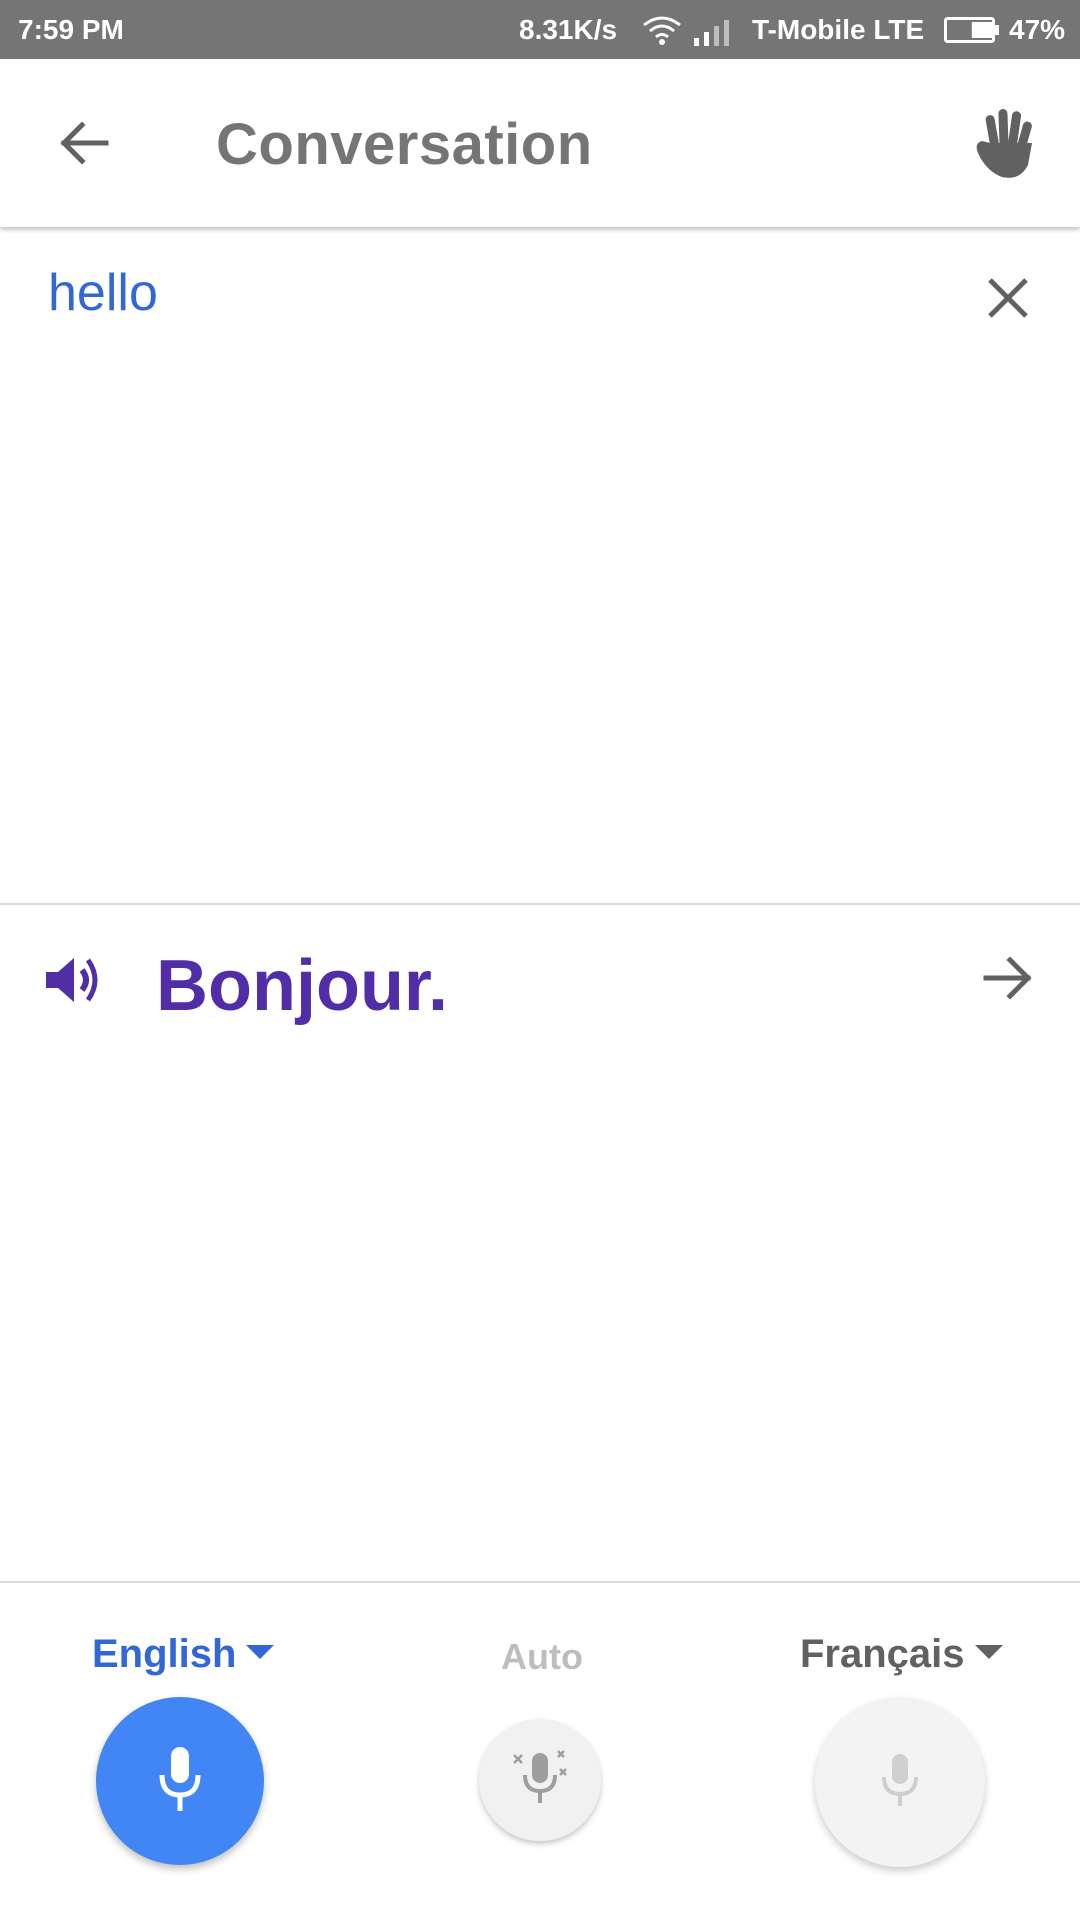 The image size is (1080, 1920). What do you see at coordinates (404, 144) in the screenshot?
I see `page-title: Conversation` at bounding box center [404, 144].